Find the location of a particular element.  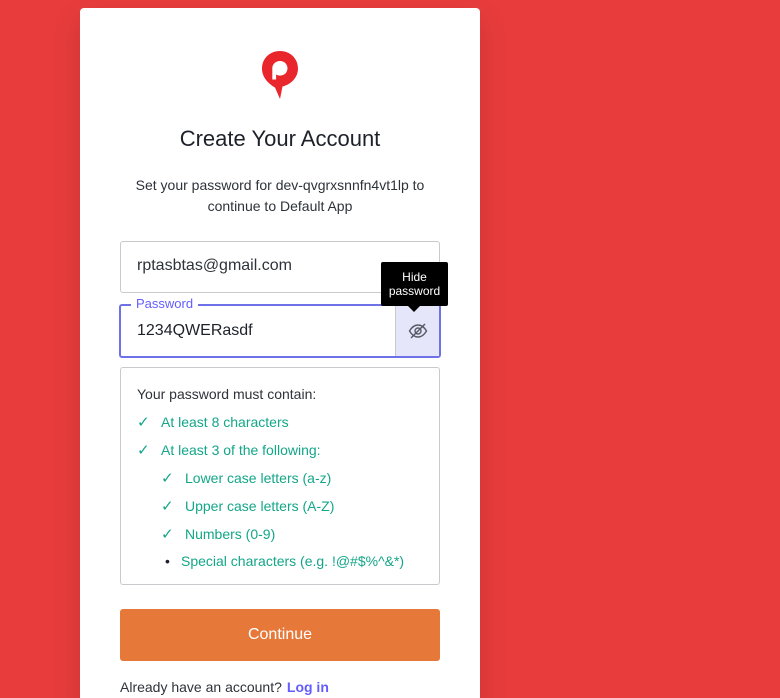

rule-text: At least 3 of the following: is located at coordinates (241, 450).